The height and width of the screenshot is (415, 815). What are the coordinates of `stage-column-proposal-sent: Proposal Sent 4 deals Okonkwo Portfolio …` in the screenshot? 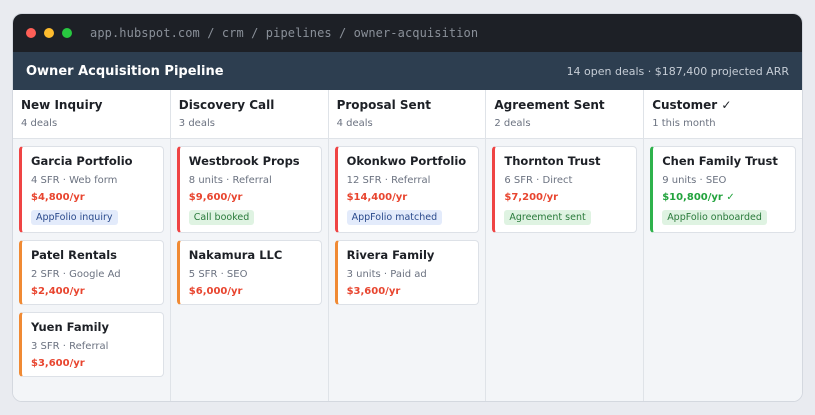 It's located at (407, 245).